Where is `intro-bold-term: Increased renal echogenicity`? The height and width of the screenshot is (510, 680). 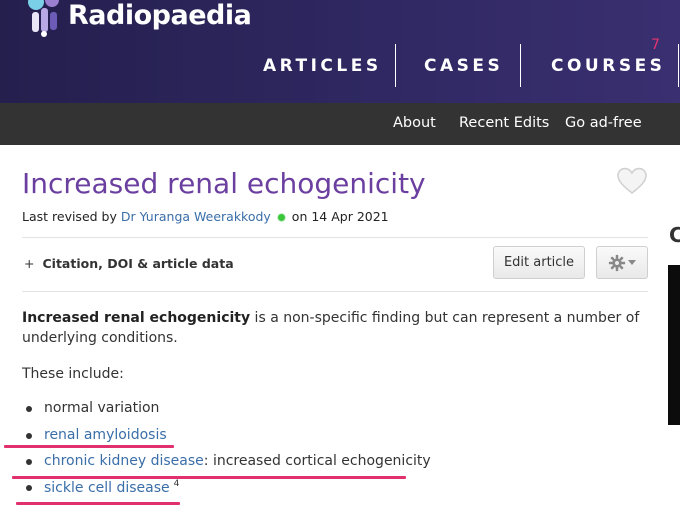 intro-bold-term: Increased renal echogenicity is located at coordinates (136, 318).